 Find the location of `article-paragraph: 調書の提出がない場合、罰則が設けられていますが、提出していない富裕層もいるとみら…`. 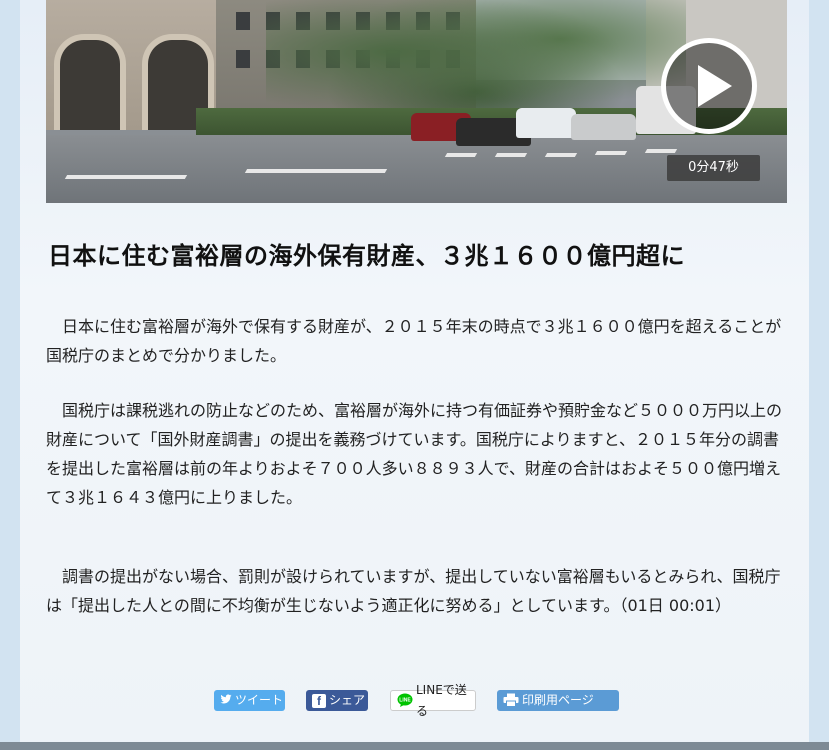

article-paragraph: 調書の提出がない場合、罰則が設けられていますが、提出していない富裕層もいるとみら… is located at coordinates (413, 591).